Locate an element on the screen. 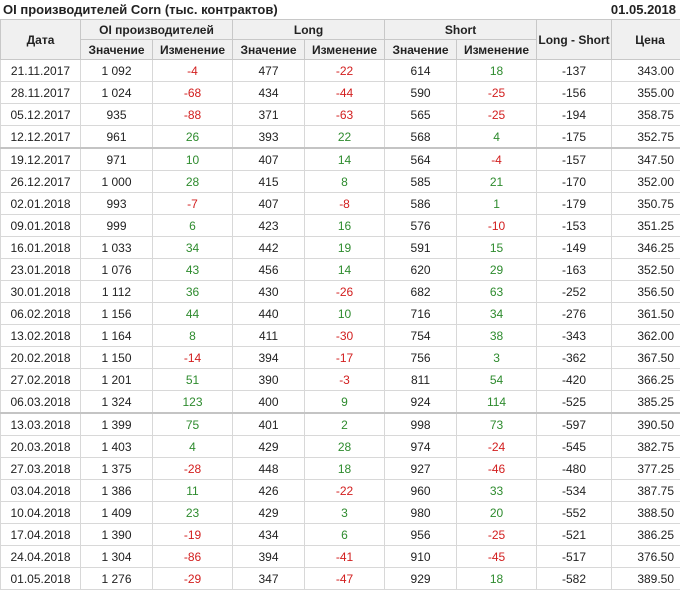 The width and height of the screenshot is (680, 590). price-cell: 358.75 is located at coordinates (646, 115).